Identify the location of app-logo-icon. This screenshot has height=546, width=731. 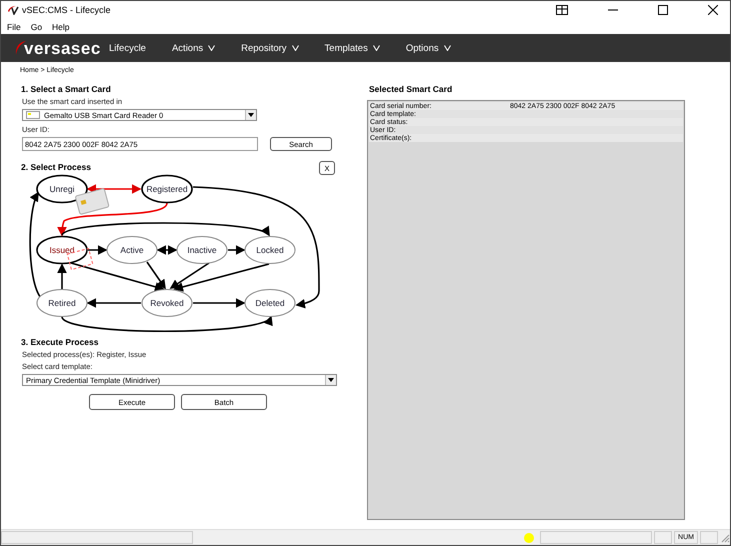
(13, 10).